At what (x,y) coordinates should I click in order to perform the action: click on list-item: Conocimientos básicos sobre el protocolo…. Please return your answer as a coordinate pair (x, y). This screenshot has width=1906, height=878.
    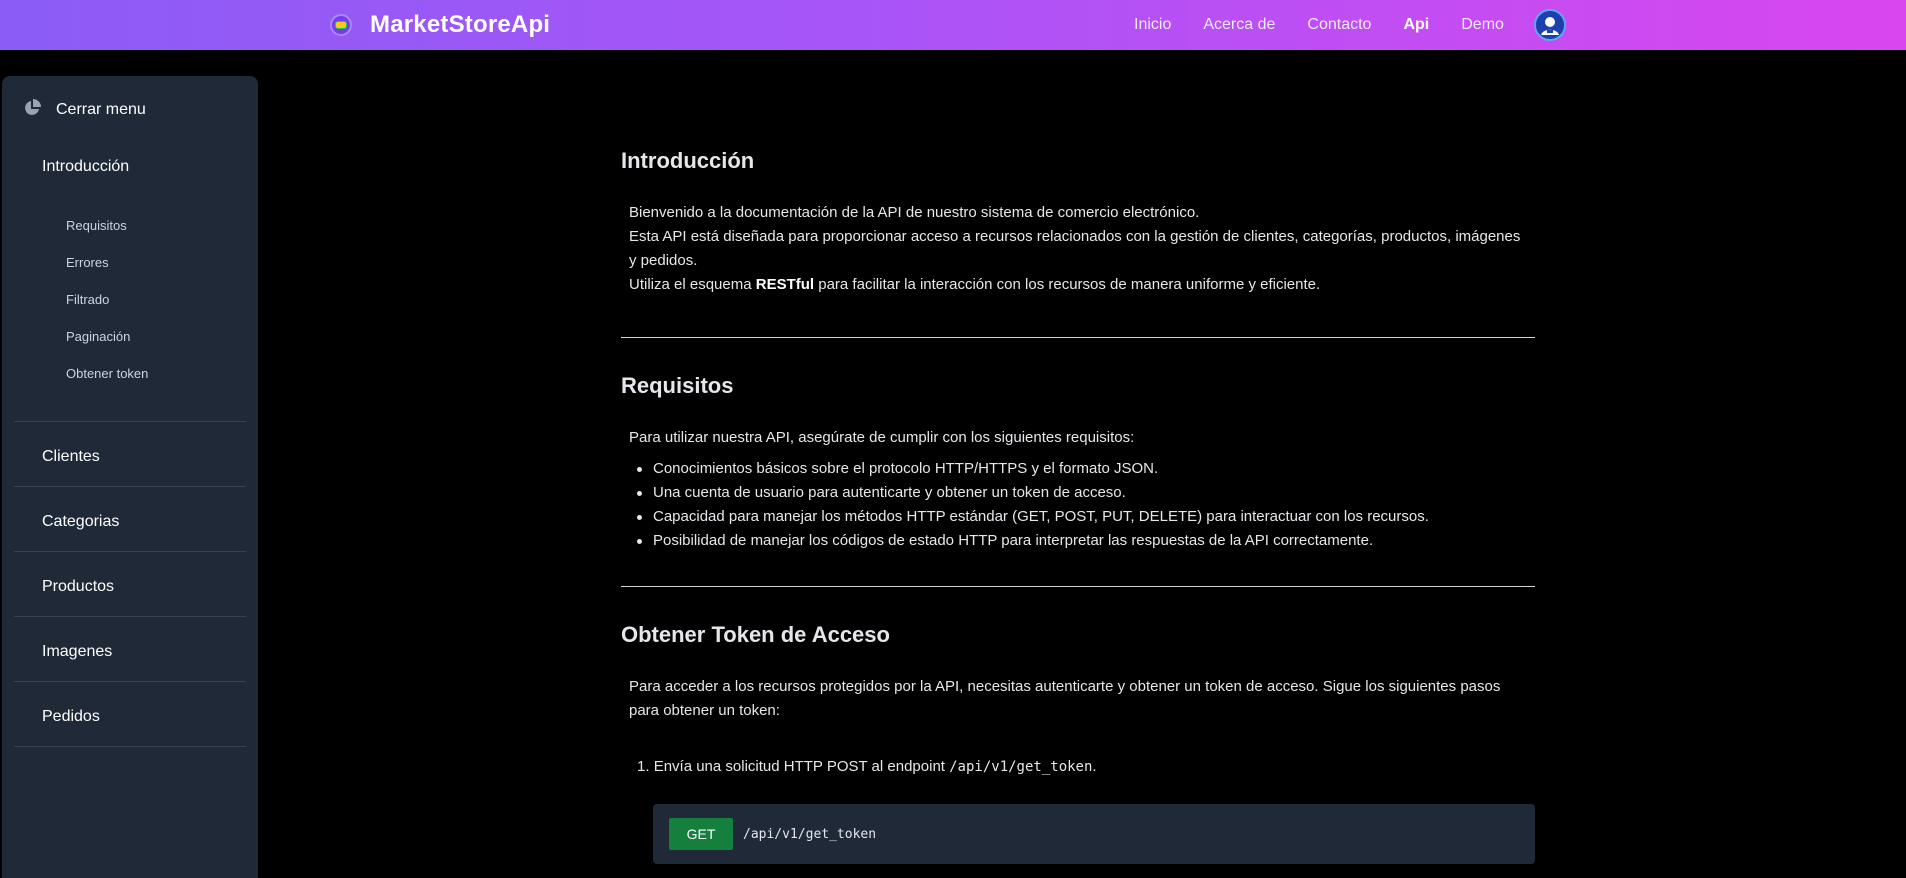
    Looking at the image, I should click on (1081, 469).